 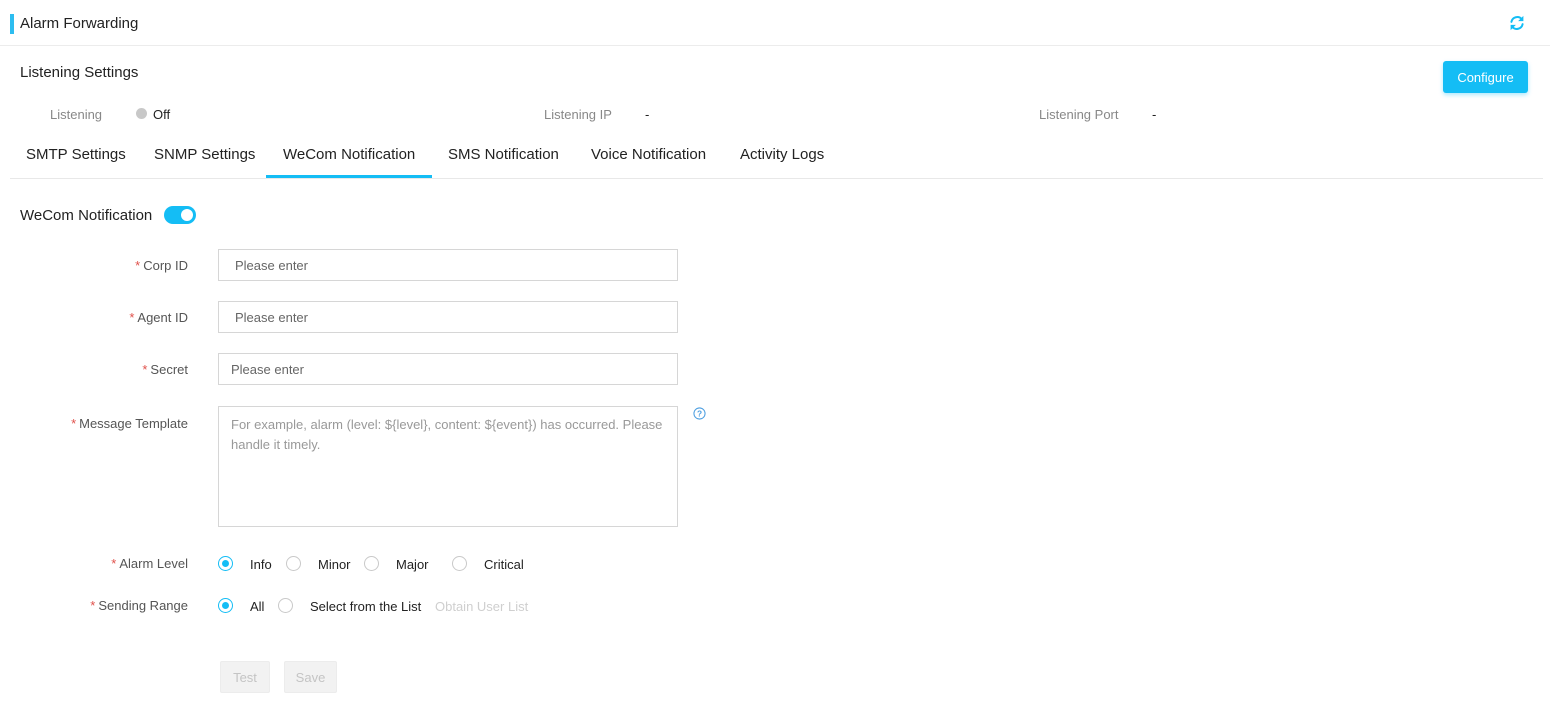 What do you see at coordinates (162, 114) in the screenshot?
I see `listening-status: Off` at bounding box center [162, 114].